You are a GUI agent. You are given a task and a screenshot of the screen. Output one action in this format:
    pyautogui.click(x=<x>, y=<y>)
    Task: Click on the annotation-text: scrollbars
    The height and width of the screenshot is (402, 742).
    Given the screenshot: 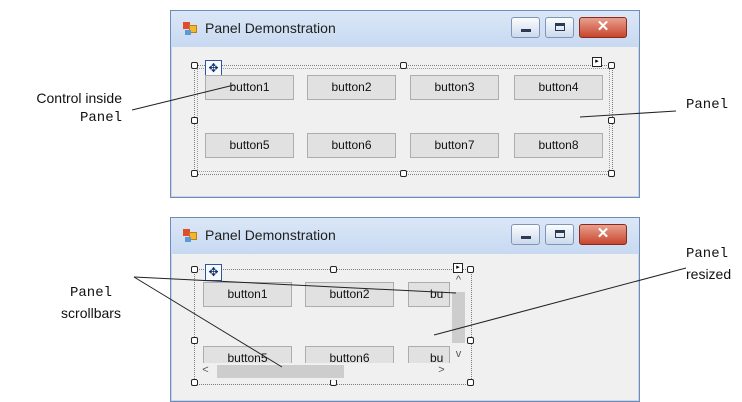 What is the action you would take?
    pyautogui.click(x=91, y=313)
    